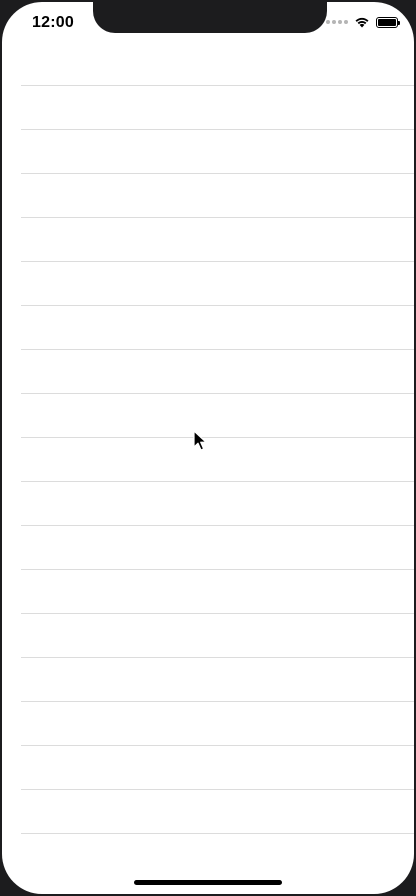 This screenshot has height=896, width=416. What do you see at coordinates (210, 17) in the screenshot?
I see `notch` at bounding box center [210, 17].